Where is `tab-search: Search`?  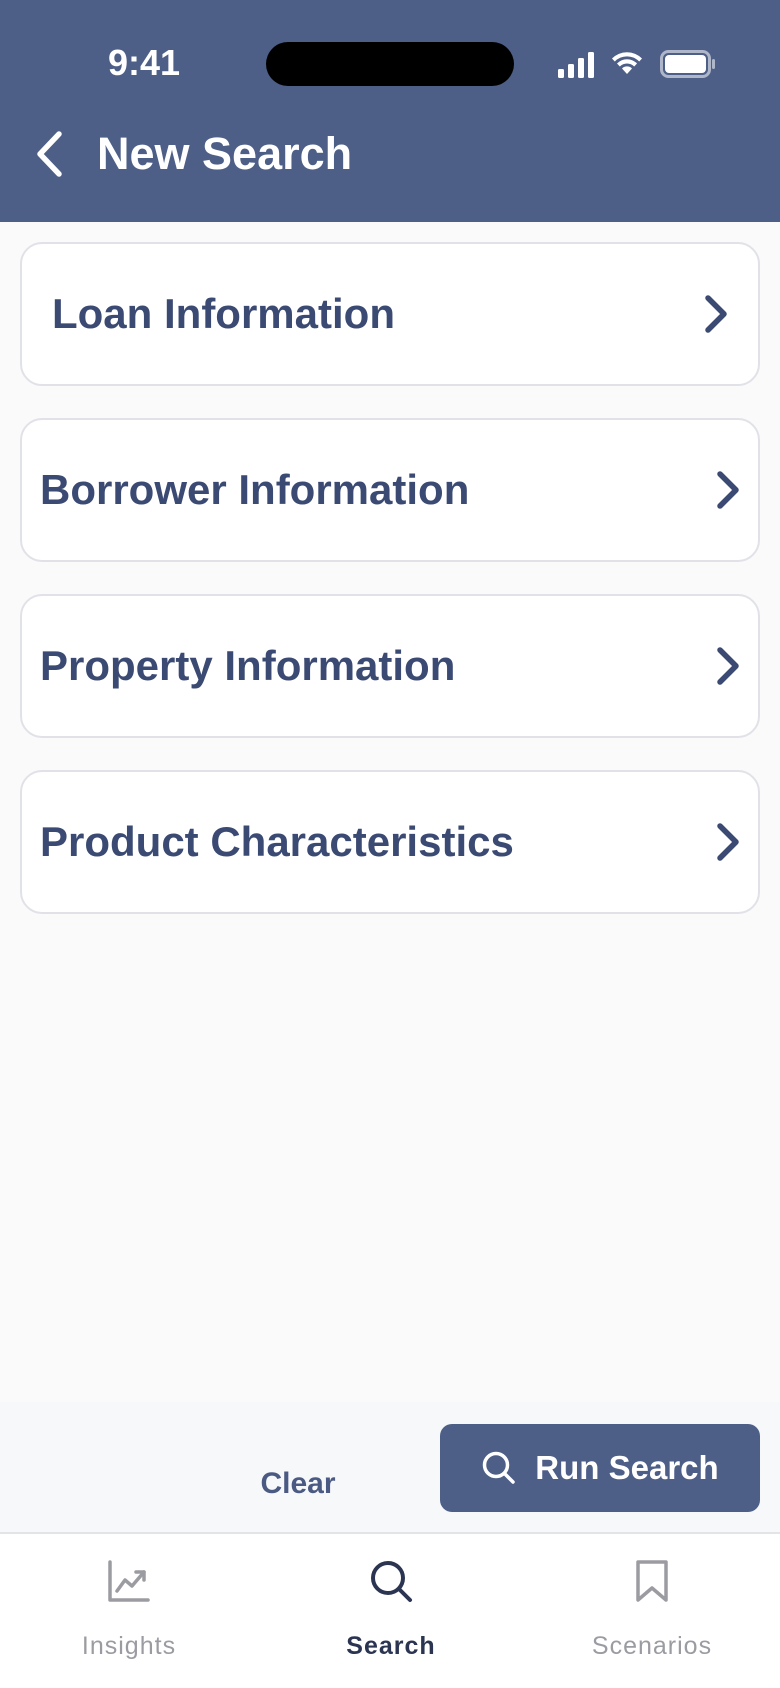 tab-search: Search is located at coordinates (391, 1613).